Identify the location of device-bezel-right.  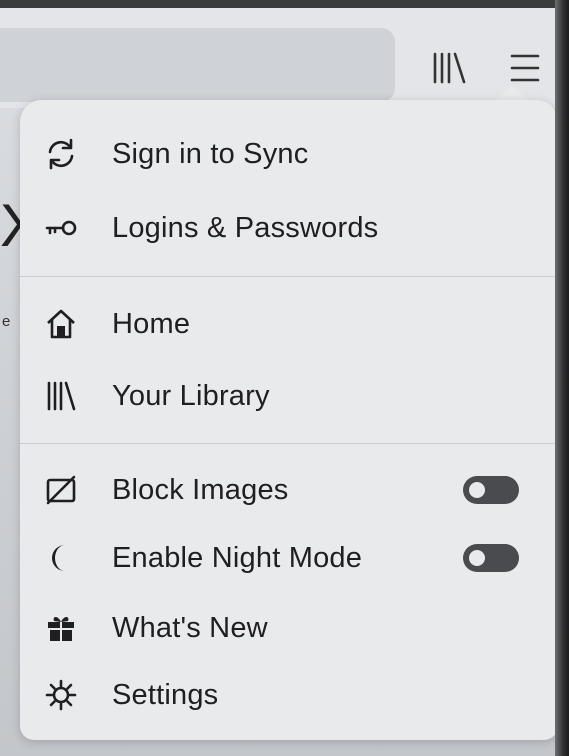
(562, 378).